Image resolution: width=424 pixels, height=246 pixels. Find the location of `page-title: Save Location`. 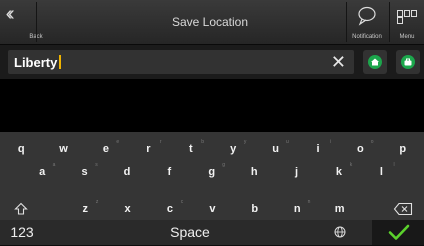

page-title: Save Location is located at coordinates (210, 22).